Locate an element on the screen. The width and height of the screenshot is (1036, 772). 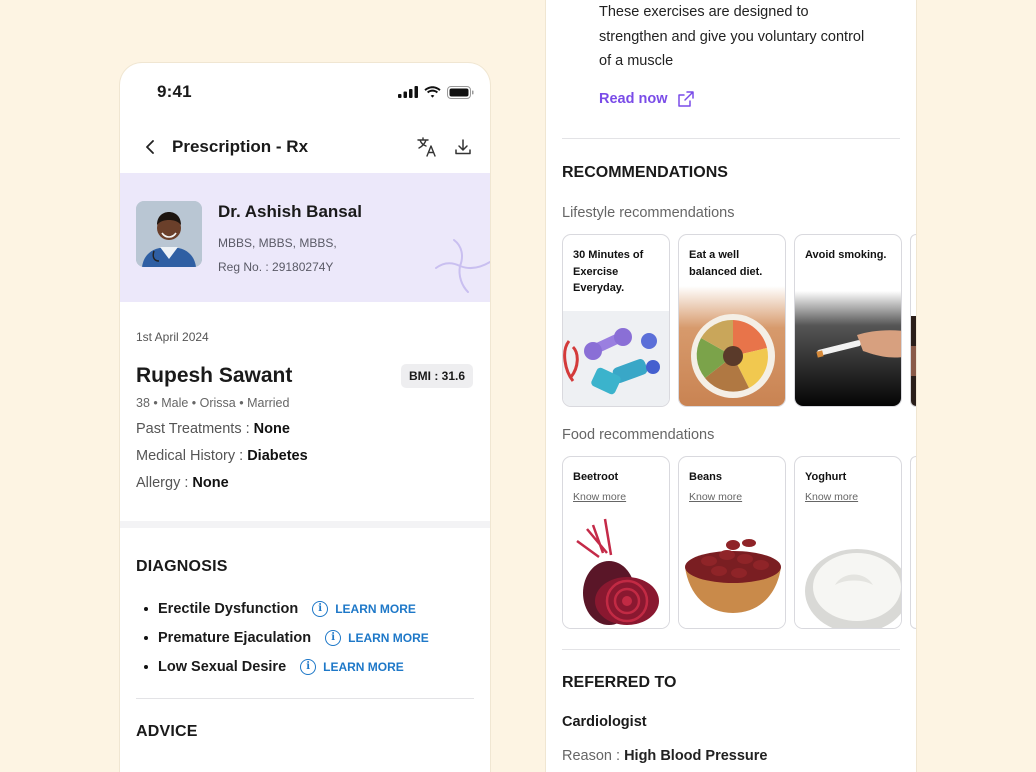
battery-icon is located at coordinates (460, 92).